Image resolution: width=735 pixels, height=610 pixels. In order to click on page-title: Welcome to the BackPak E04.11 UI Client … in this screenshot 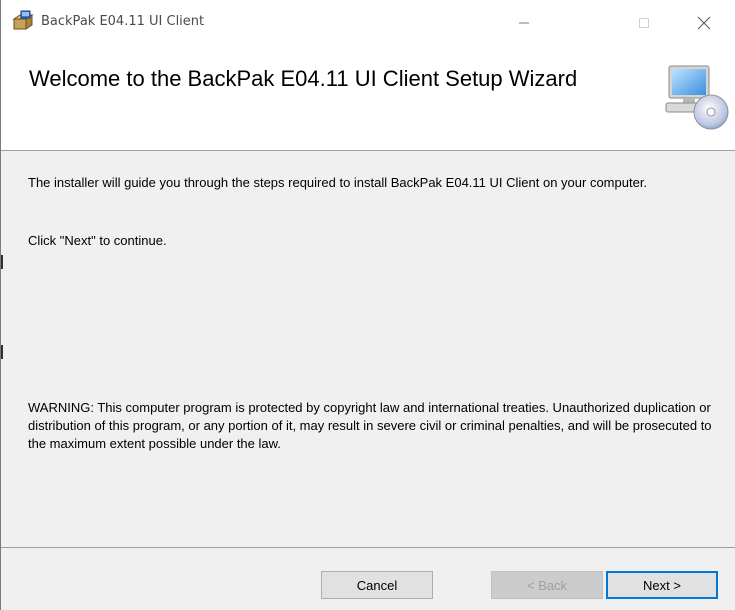, I will do `click(303, 78)`.